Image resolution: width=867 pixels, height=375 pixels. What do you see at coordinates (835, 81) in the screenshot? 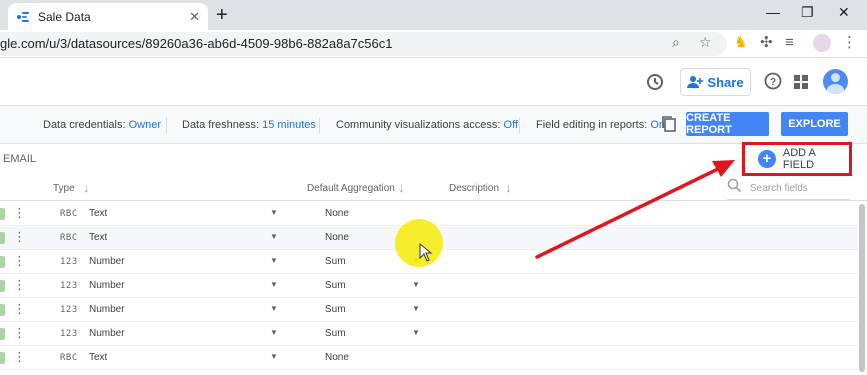
I see `avatar` at bounding box center [835, 81].